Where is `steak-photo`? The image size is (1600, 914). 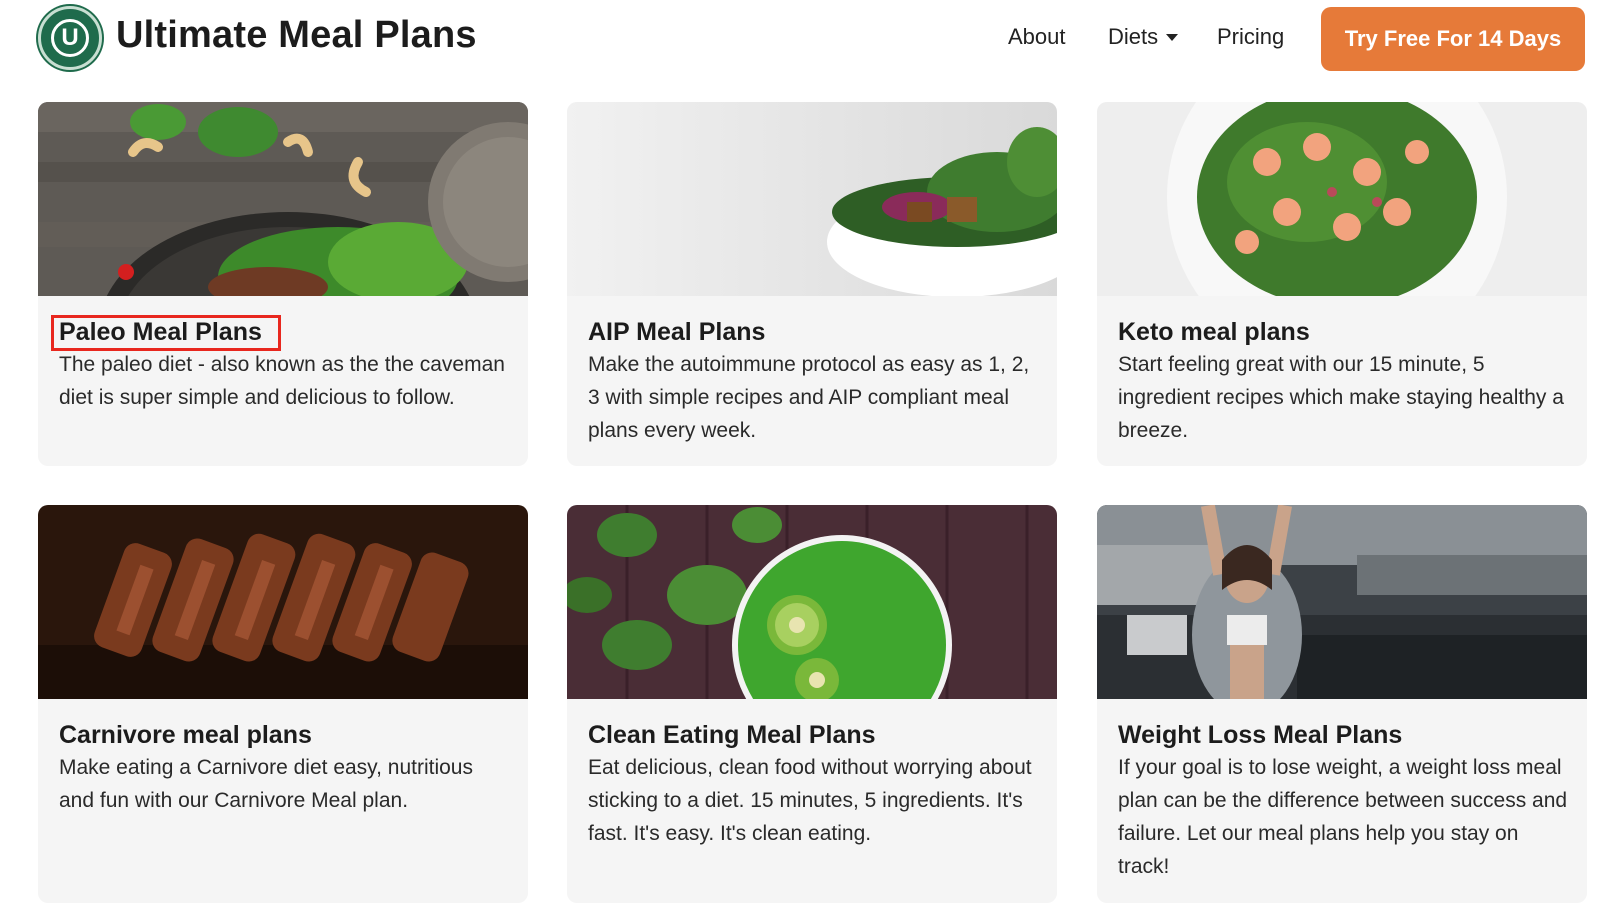 steak-photo is located at coordinates (283, 602).